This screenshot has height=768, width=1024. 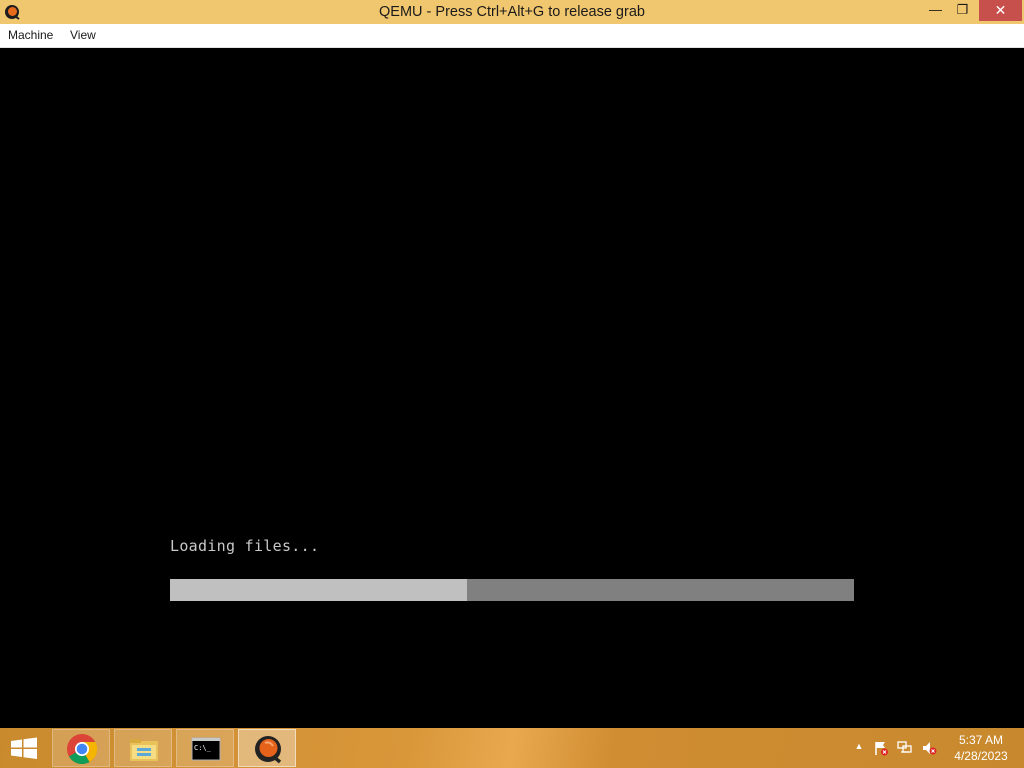 I want to click on clock-time: 5:37 AM, so click(x=981, y=740).